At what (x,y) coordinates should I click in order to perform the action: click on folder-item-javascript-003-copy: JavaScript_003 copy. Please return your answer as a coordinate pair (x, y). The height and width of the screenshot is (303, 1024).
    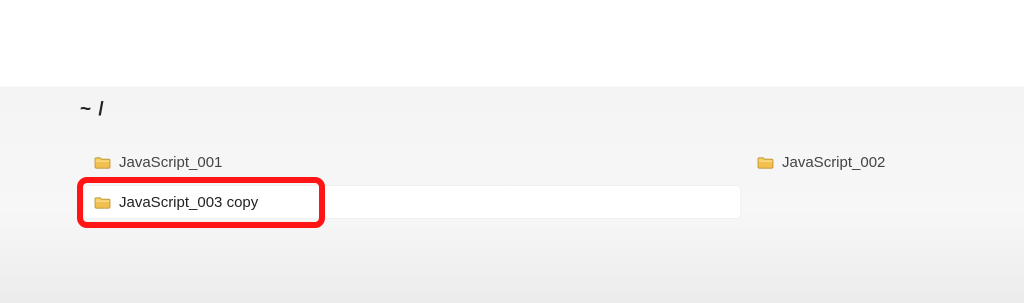
    Looking at the image, I should click on (176, 202).